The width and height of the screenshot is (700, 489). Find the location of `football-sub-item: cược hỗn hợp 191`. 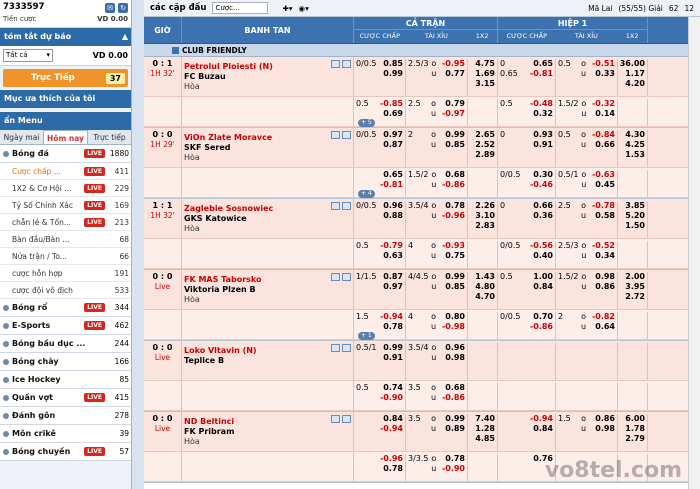

football-sub-item: cược hỗn hợp 191 is located at coordinates (65, 273).